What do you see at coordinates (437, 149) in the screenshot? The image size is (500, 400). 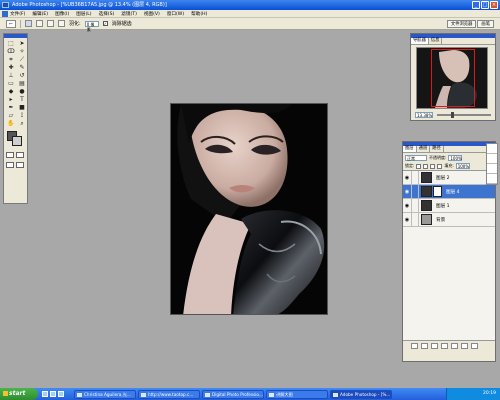 I see `tab-paths: 路径` at bounding box center [437, 149].